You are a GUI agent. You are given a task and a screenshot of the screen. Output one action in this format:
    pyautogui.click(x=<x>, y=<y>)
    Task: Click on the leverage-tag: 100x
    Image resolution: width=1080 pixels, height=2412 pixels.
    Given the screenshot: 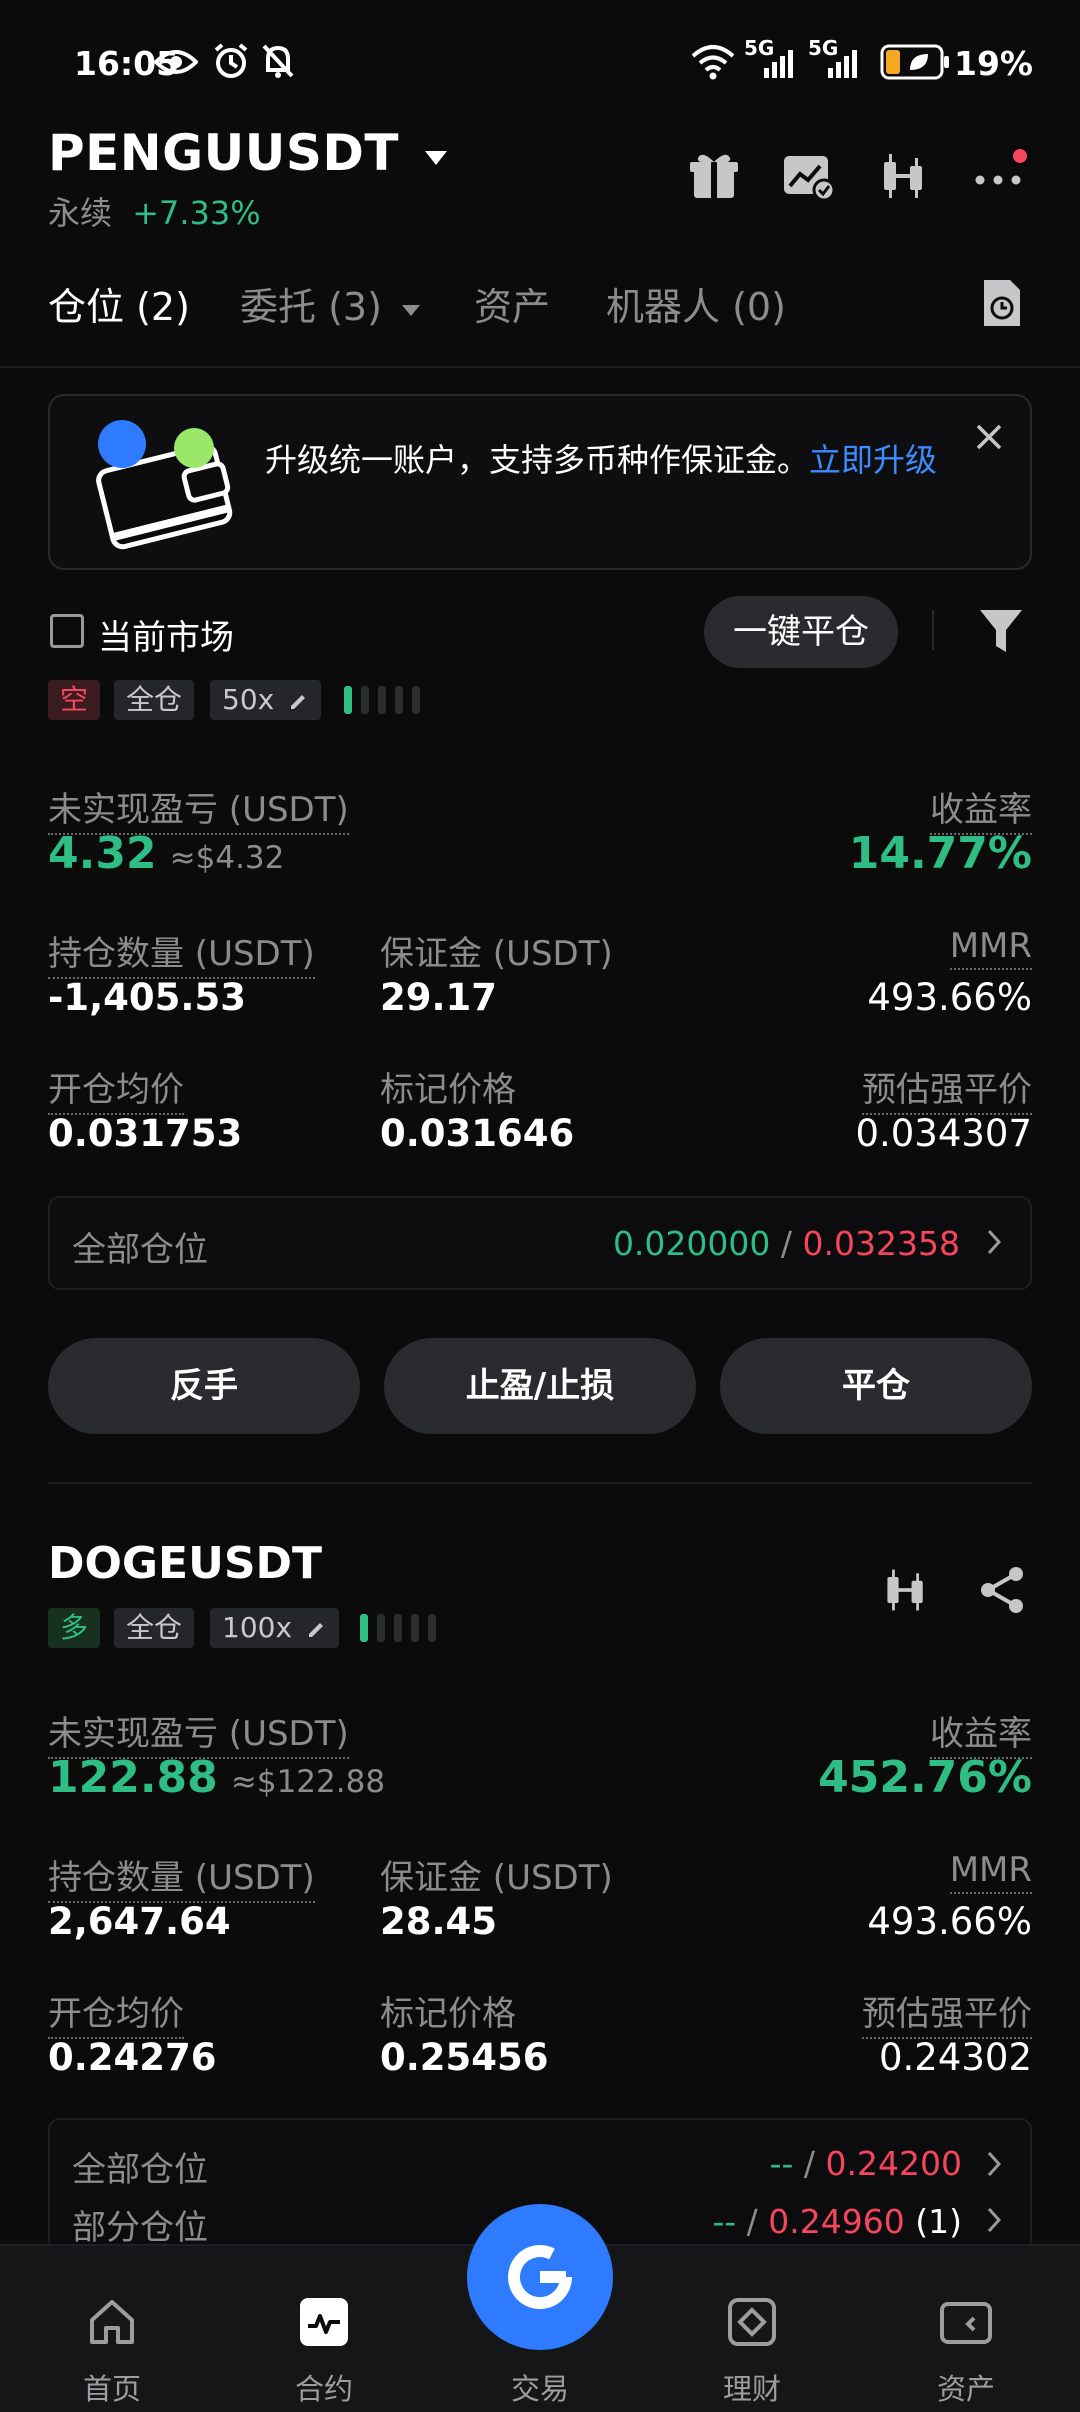 What is the action you would take?
    pyautogui.click(x=274, y=1628)
    